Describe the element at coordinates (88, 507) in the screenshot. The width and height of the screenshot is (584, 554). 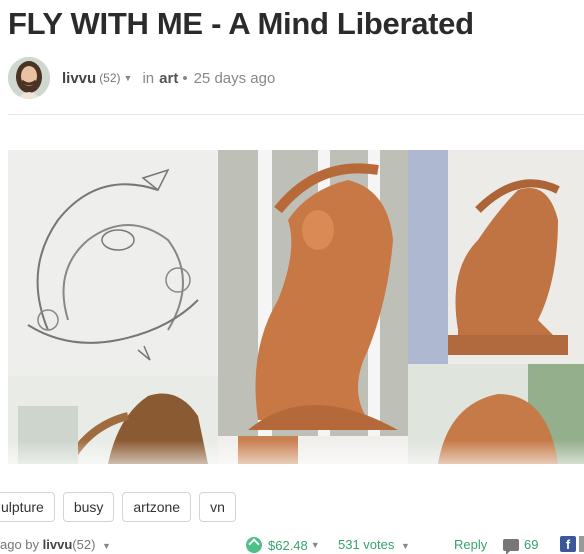
I see `tag-item: busy` at that location.